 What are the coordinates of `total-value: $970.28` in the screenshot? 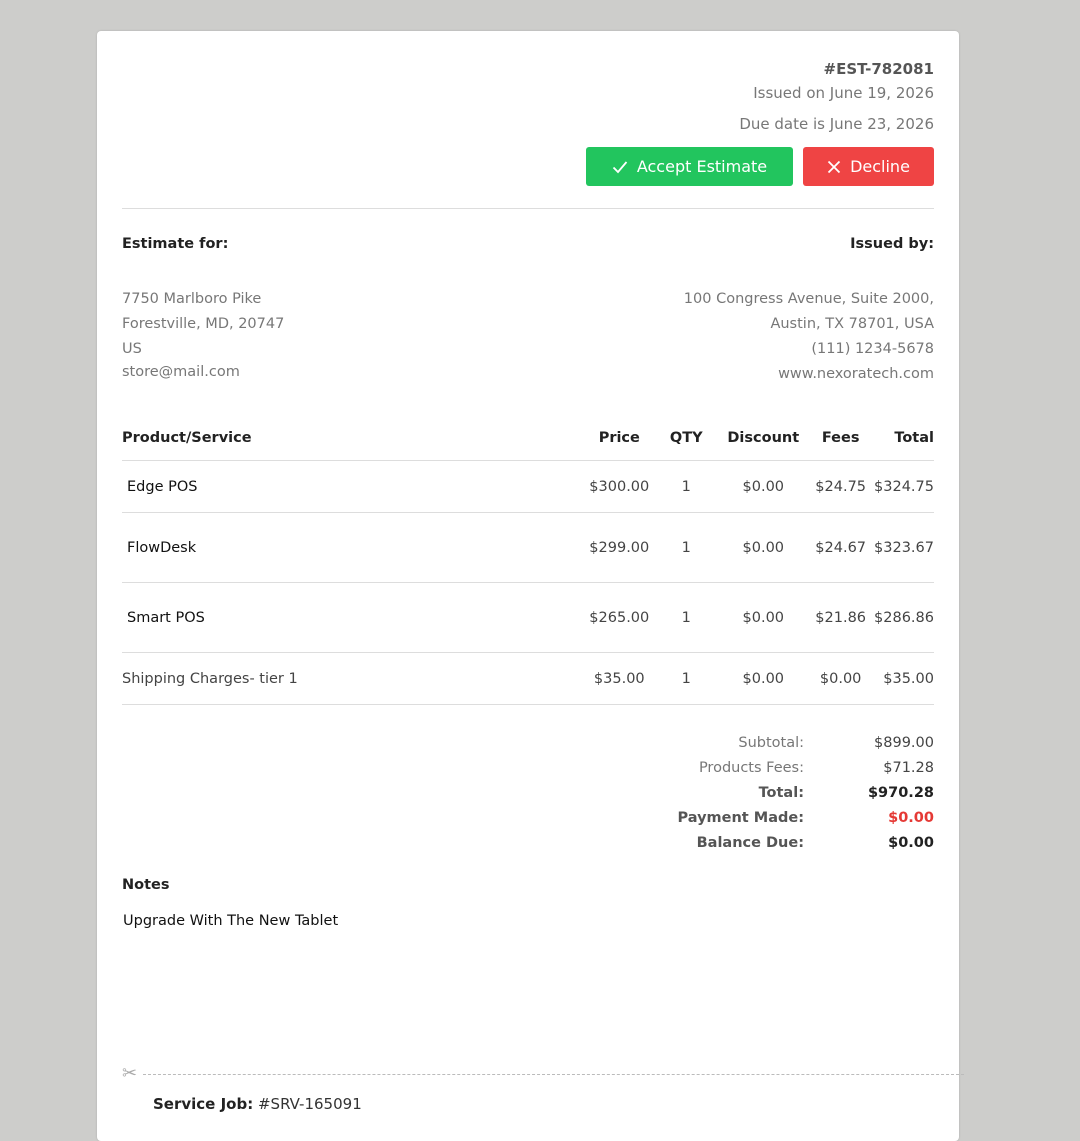 It's located at (900, 792).